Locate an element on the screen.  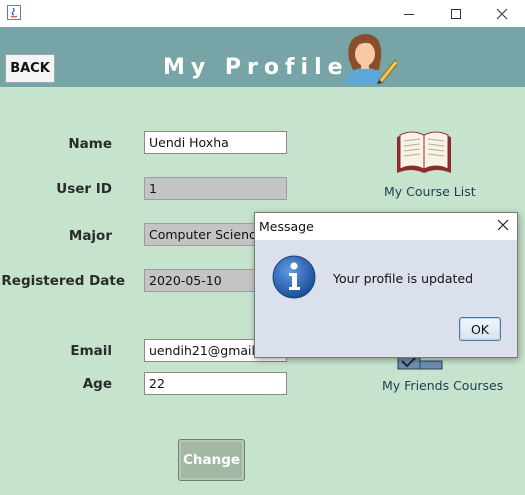
close-window-button is located at coordinates (502, 13).